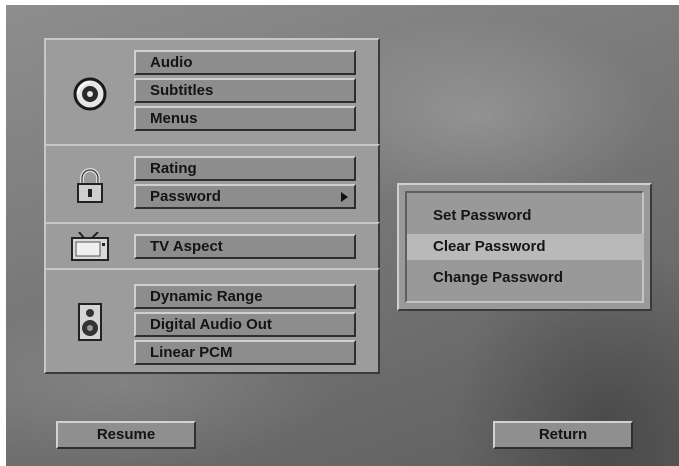  I want to click on menu-item-password: Password, so click(245, 196).